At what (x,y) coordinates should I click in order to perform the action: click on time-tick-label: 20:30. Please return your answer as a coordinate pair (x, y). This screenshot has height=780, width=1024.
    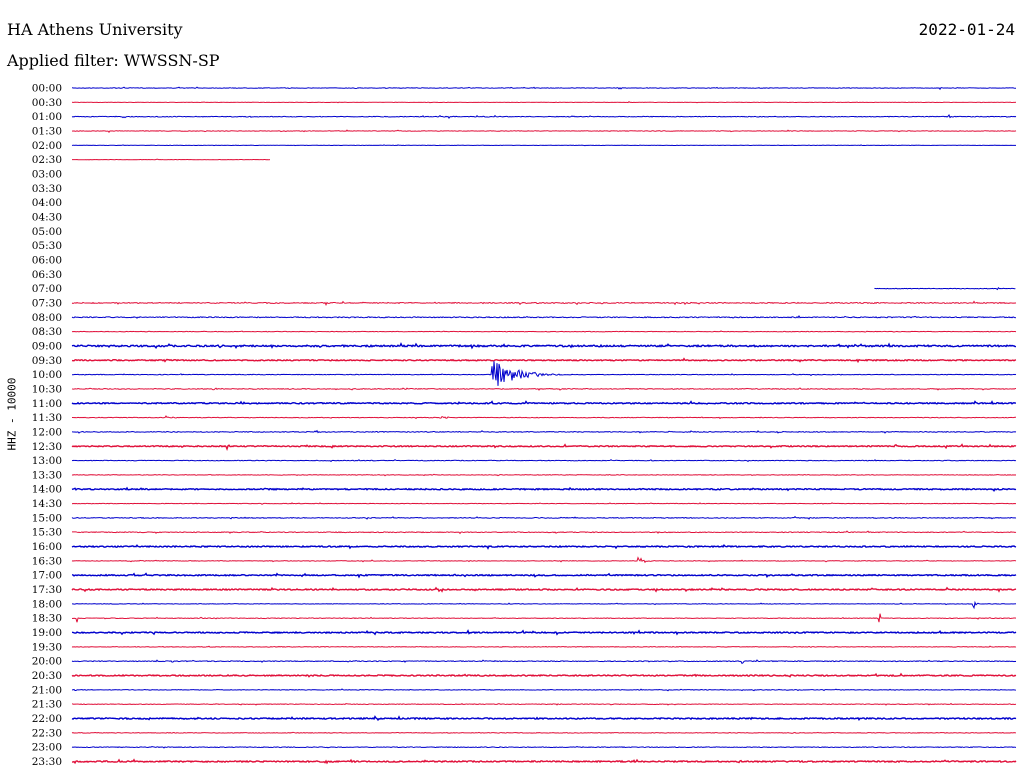
    Looking at the image, I should click on (47, 676).